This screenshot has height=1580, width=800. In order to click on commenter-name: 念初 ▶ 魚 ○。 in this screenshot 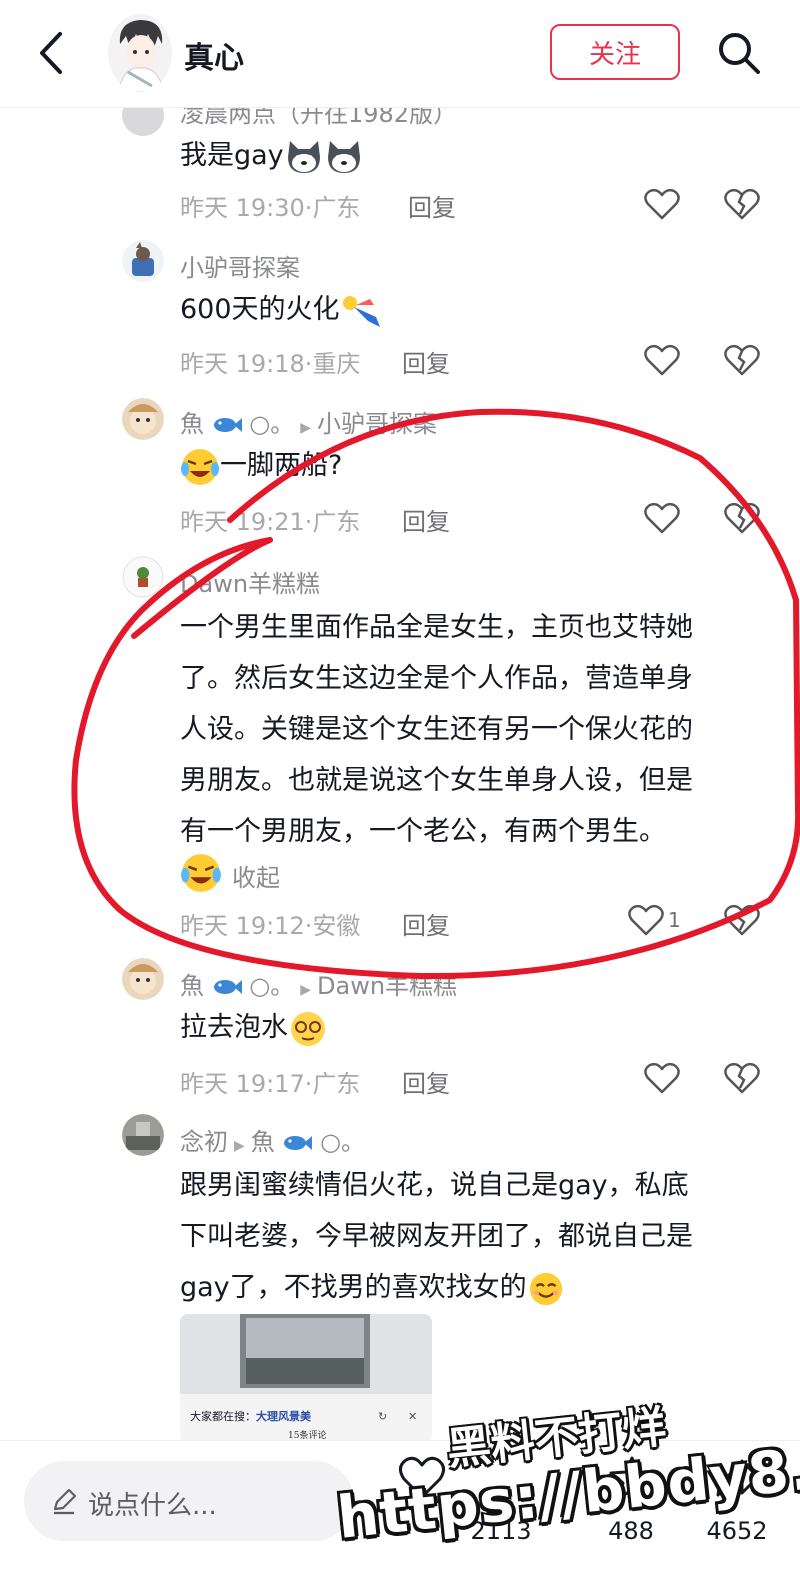, I will do `click(273, 1142)`.